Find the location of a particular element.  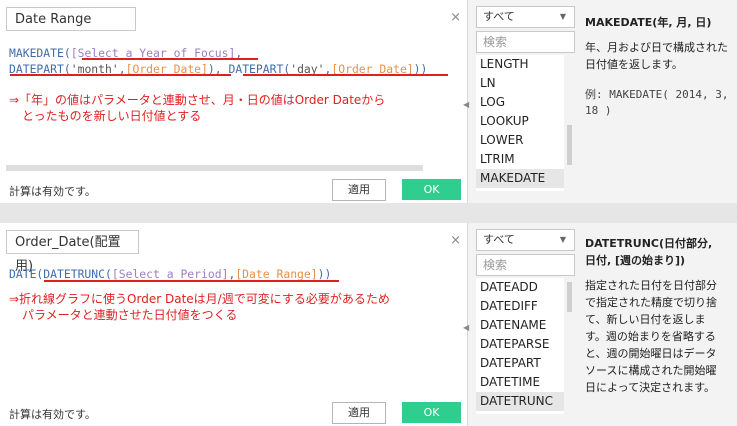

function-list-item: DATEDIFF is located at coordinates (520, 306).